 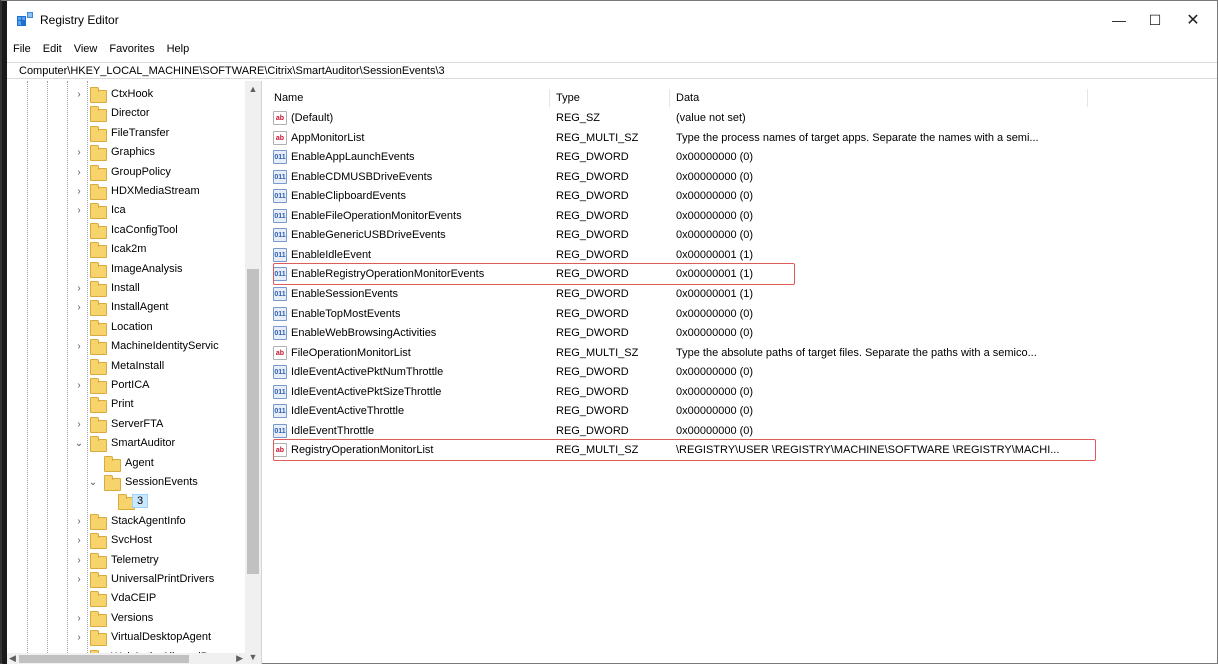 What do you see at coordinates (144, 229) in the screenshot?
I see `tree-item-label: IcaConfigTool` at bounding box center [144, 229].